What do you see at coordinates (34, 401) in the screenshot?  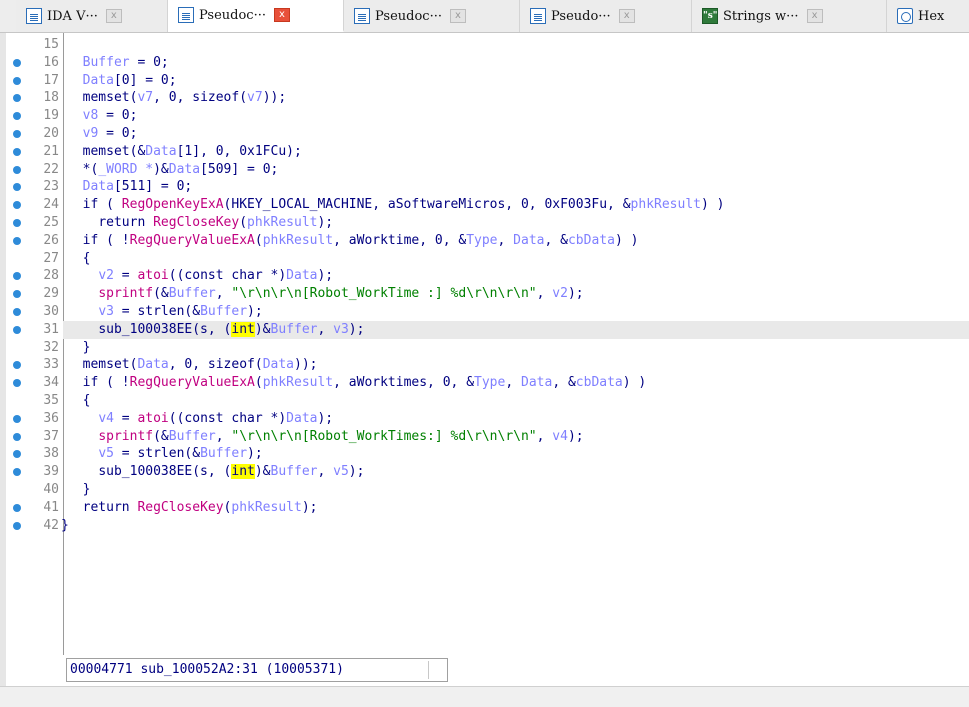 I see `gutter-line: 35` at bounding box center [34, 401].